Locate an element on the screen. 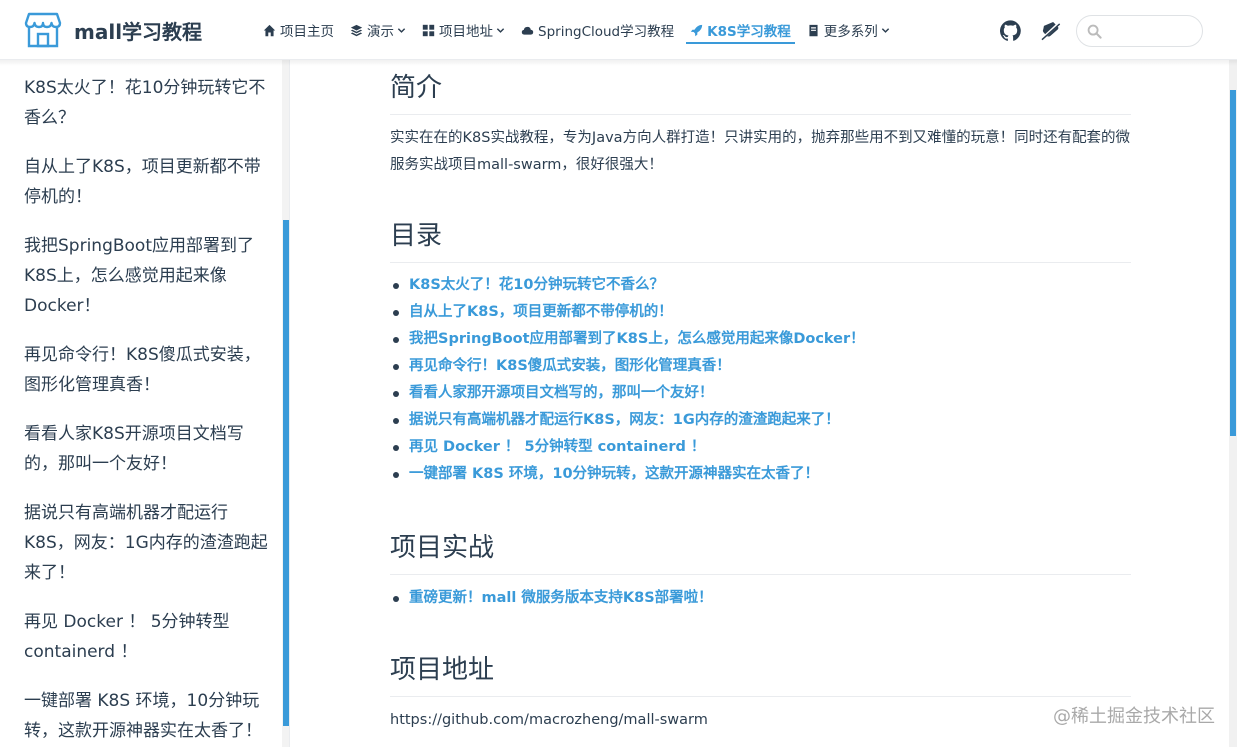 Image resolution: width=1237 pixels, height=747 pixels. sidebar-item-3: 我把SpringBoot应用部署到了K8S上，怎么感觉用起来像Docker！ is located at coordinates (149, 276).